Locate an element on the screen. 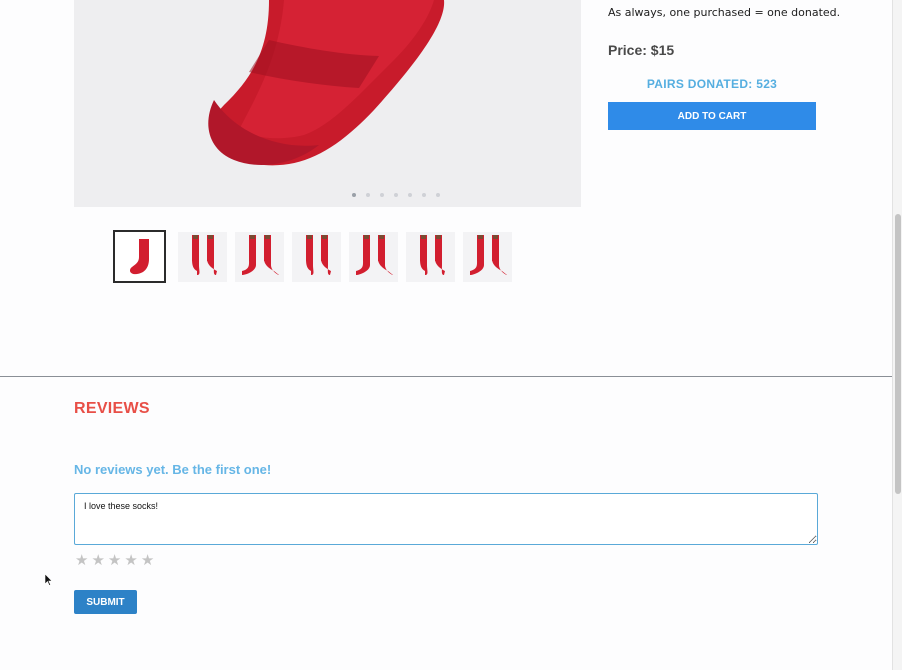  price-label: Price: $15 is located at coordinates (641, 50).